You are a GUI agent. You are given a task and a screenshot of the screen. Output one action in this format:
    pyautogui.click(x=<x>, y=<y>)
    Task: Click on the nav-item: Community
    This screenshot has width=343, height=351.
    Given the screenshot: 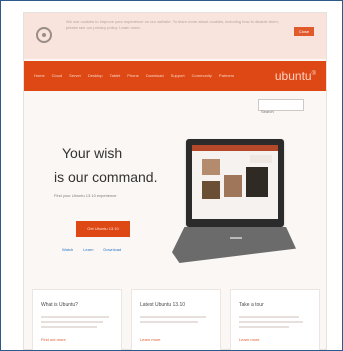 What is the action you would take?
    pyautogui.click(x=202, y=75)
    